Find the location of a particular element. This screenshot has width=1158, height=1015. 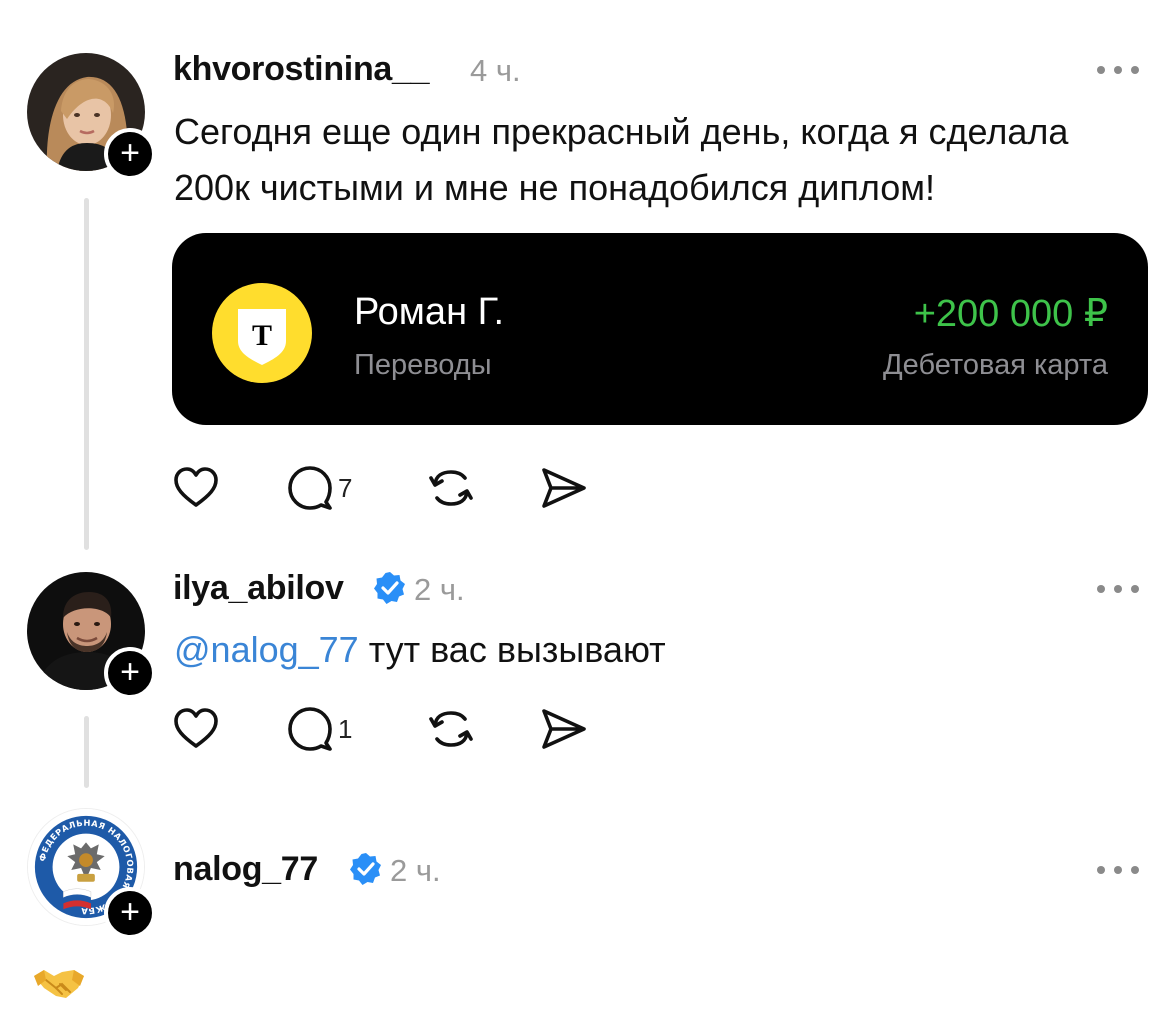

bank-logo-letter: T is located at coordinates (262, 335).